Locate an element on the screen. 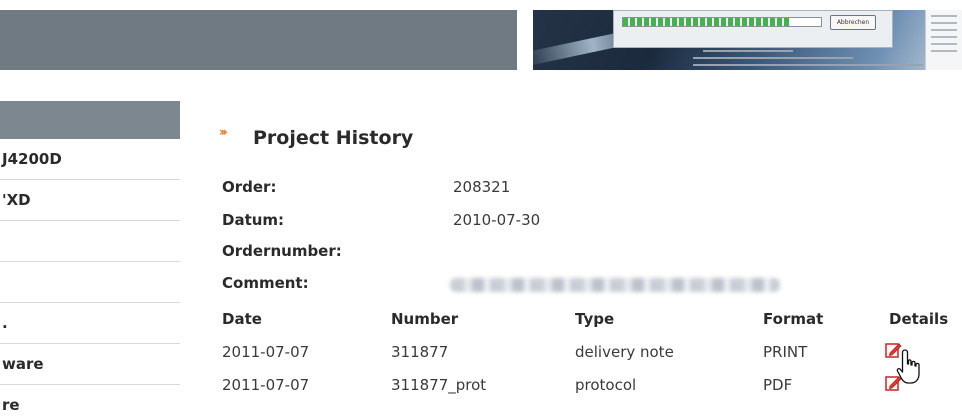  header-banner-image: Abbrechen is located at coordinates (747, 40).